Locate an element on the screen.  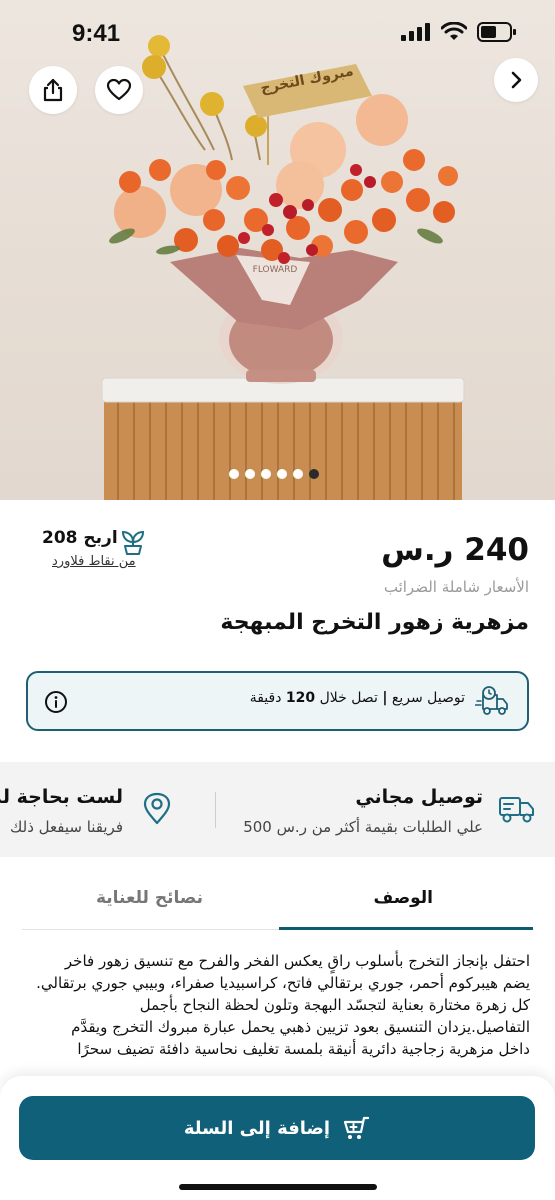
next-button is located at coordinates (516, 80).